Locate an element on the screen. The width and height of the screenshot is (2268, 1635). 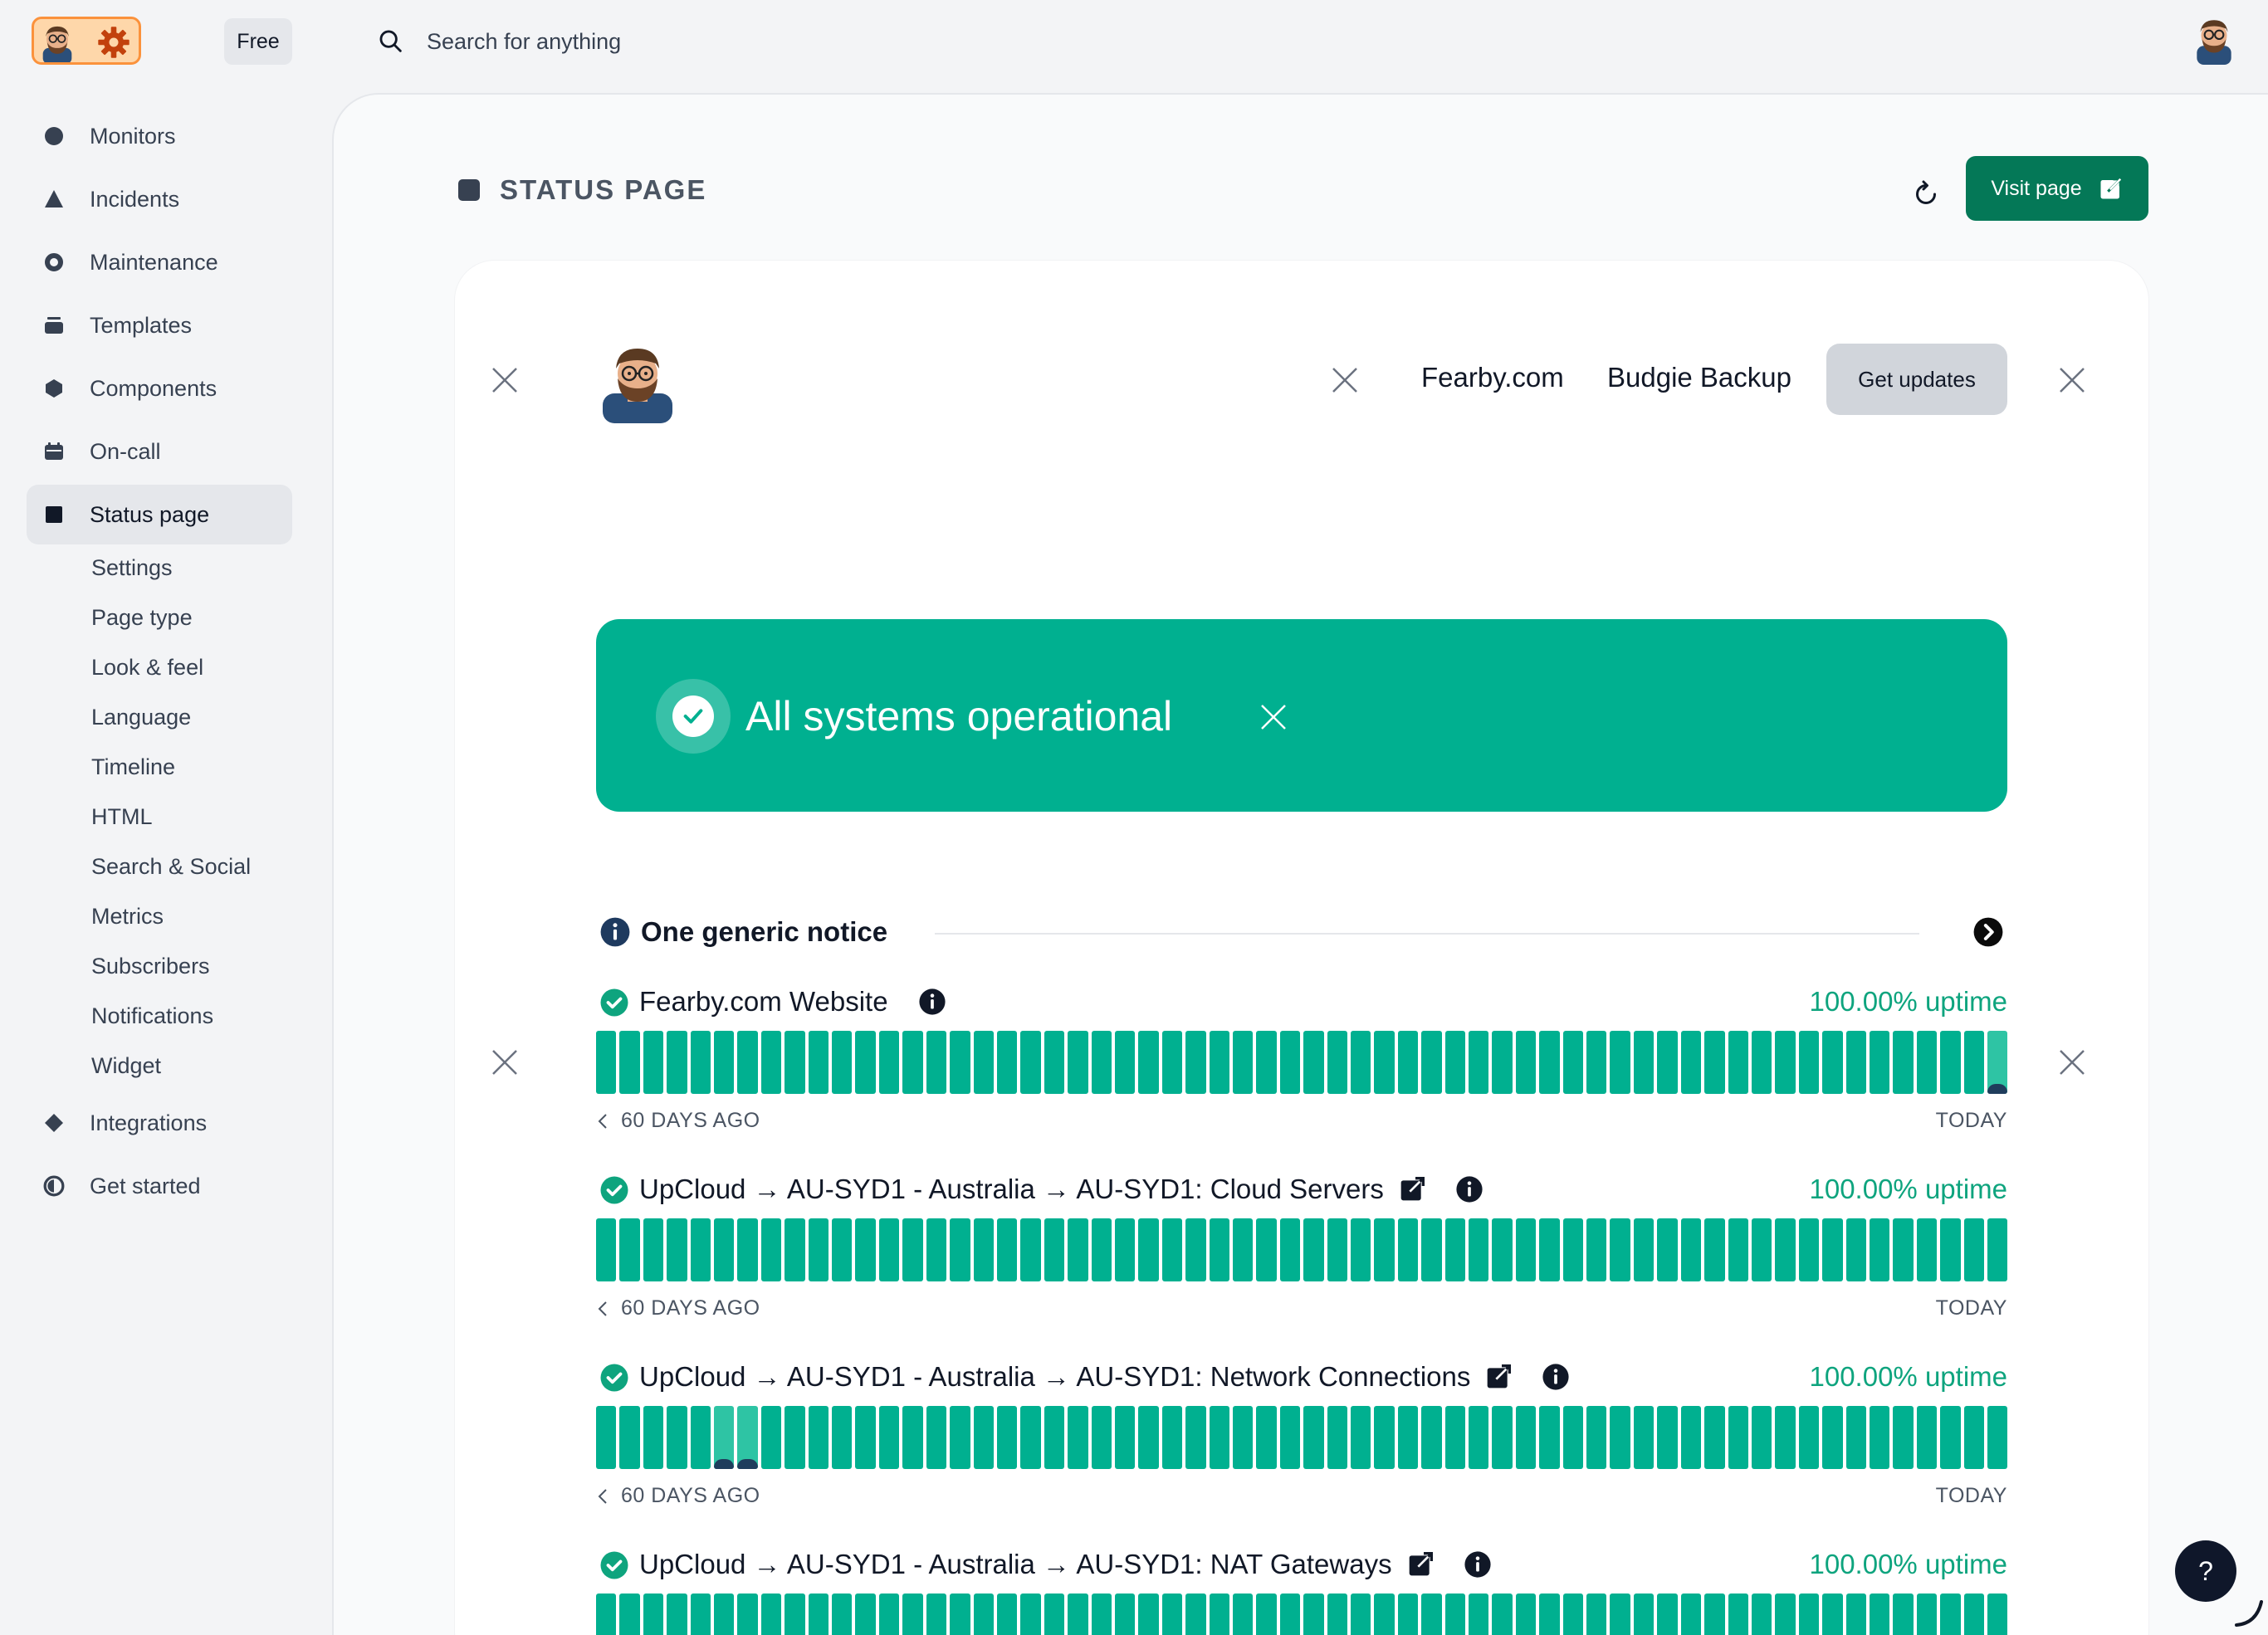
sidebar-subitem-html: HTML is located at coordinates (122, 817).